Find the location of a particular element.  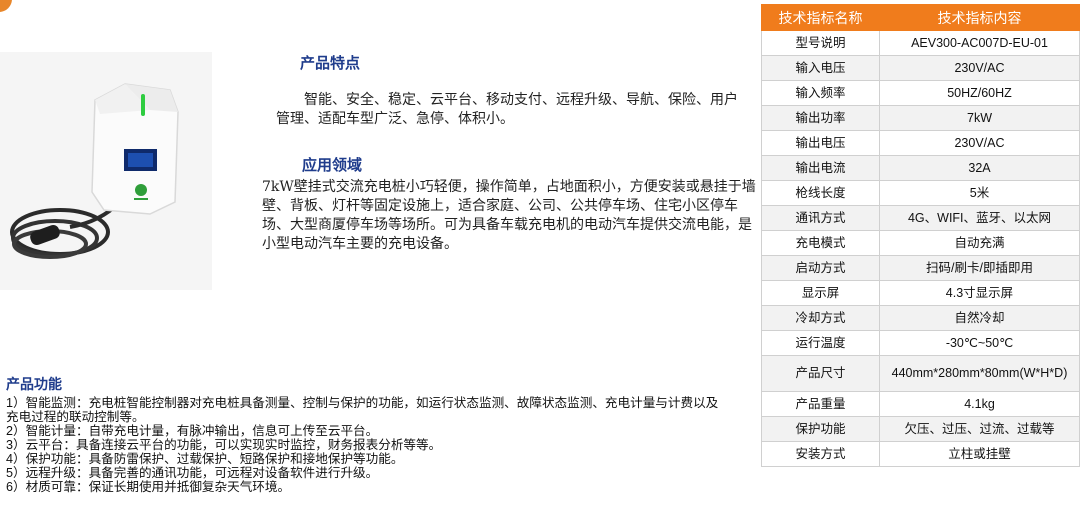

spec-value: 50HZ/60HZ is located at coordinates (979, 93).